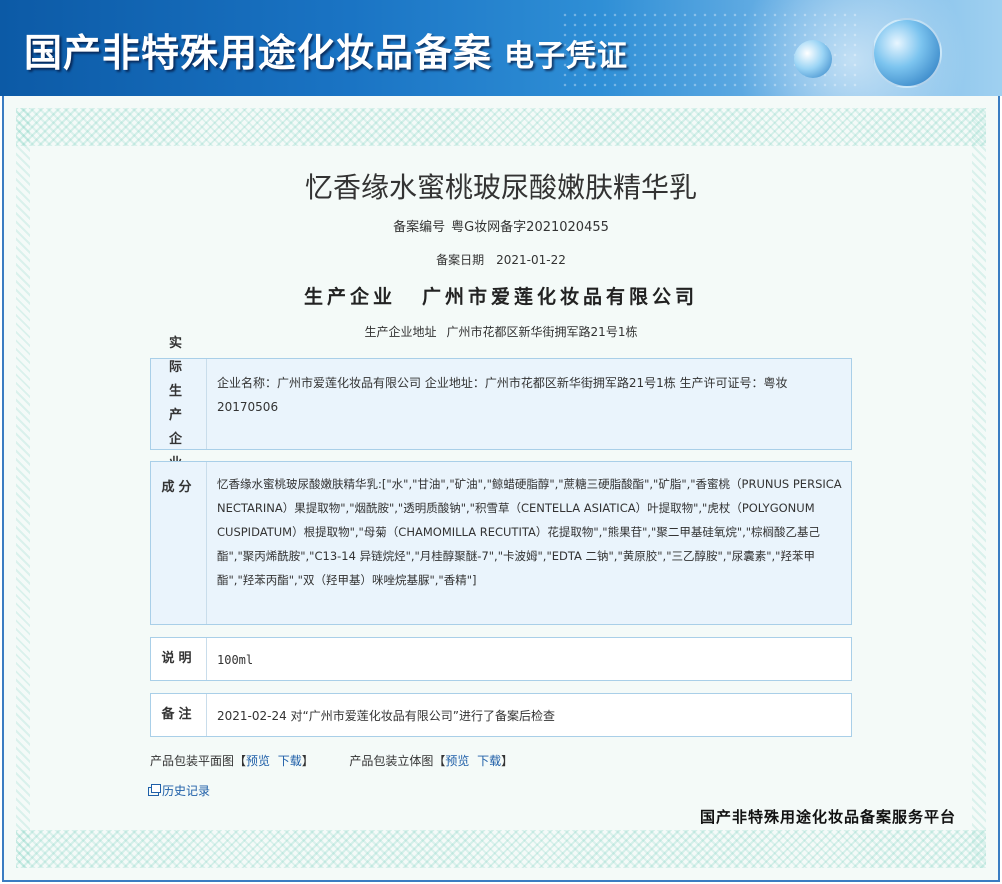 The image size is (1002, 884). Describe the element at coordinates (179, 659) in the screenshot. I see `description-head: 说明` at that location.